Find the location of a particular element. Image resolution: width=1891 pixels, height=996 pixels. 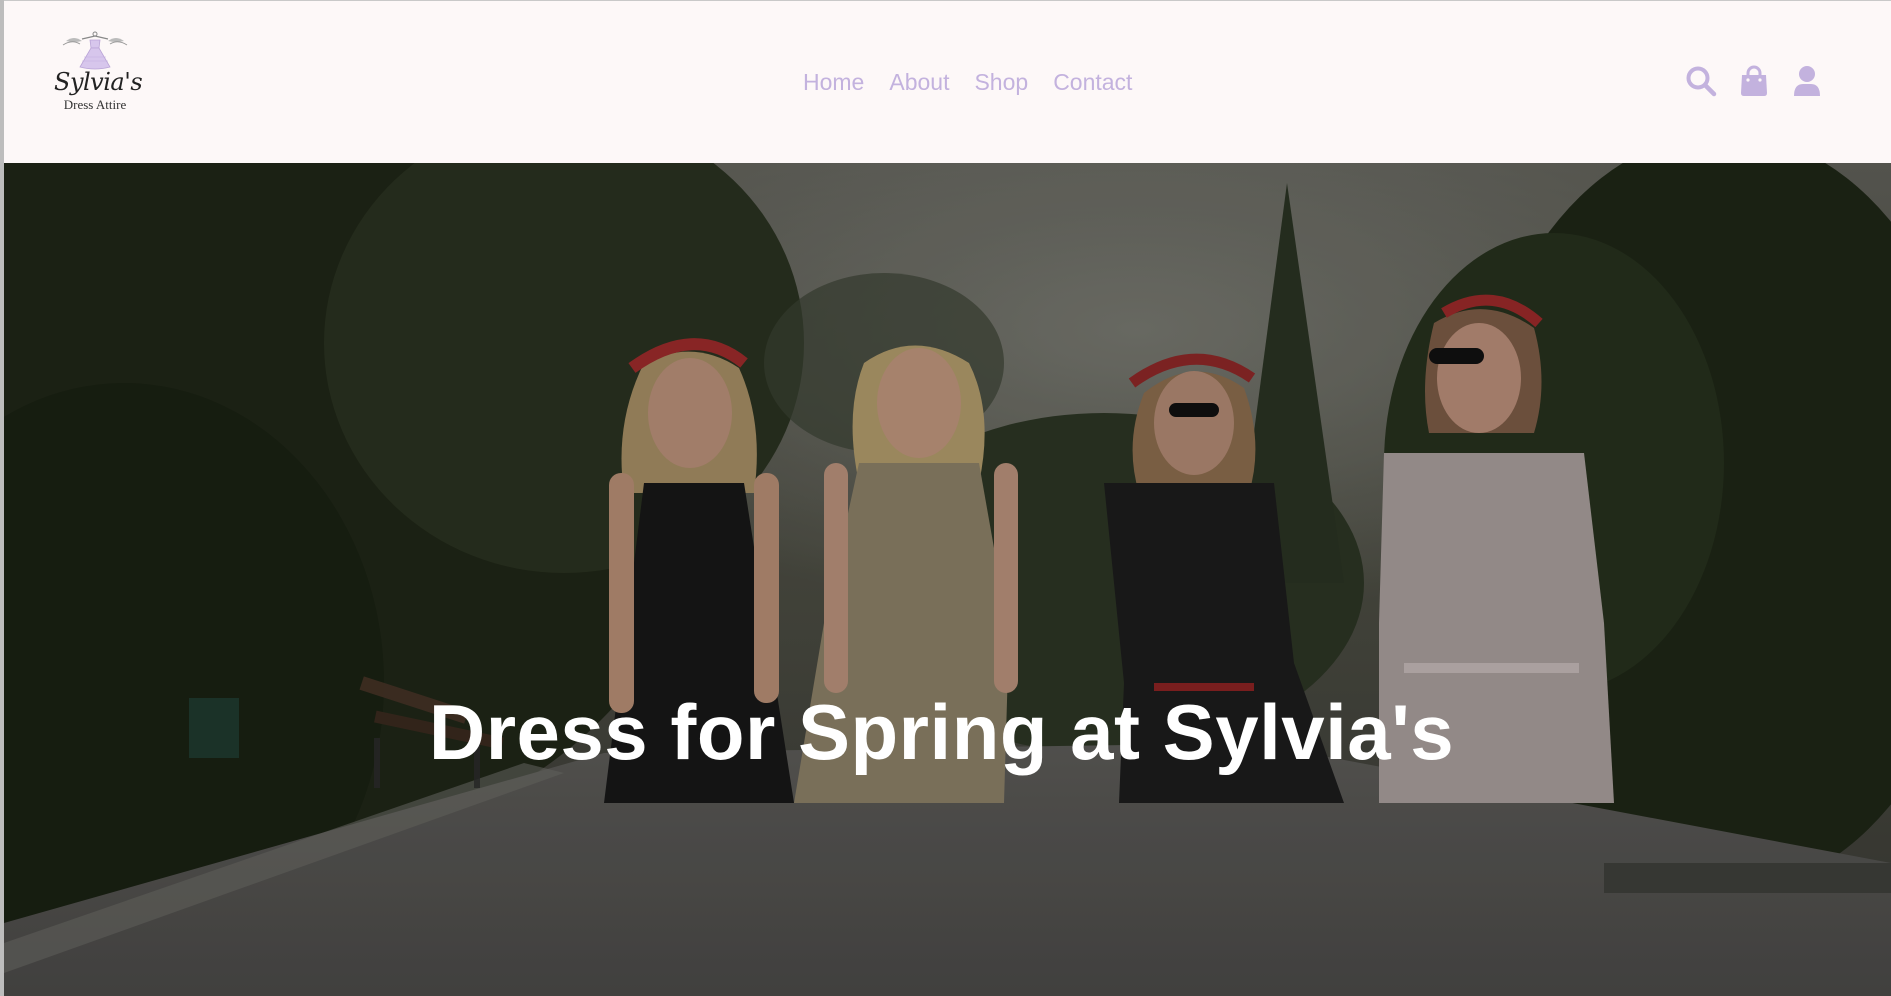

nav-link-shop: Shop is located at coordinates (1001, 82).